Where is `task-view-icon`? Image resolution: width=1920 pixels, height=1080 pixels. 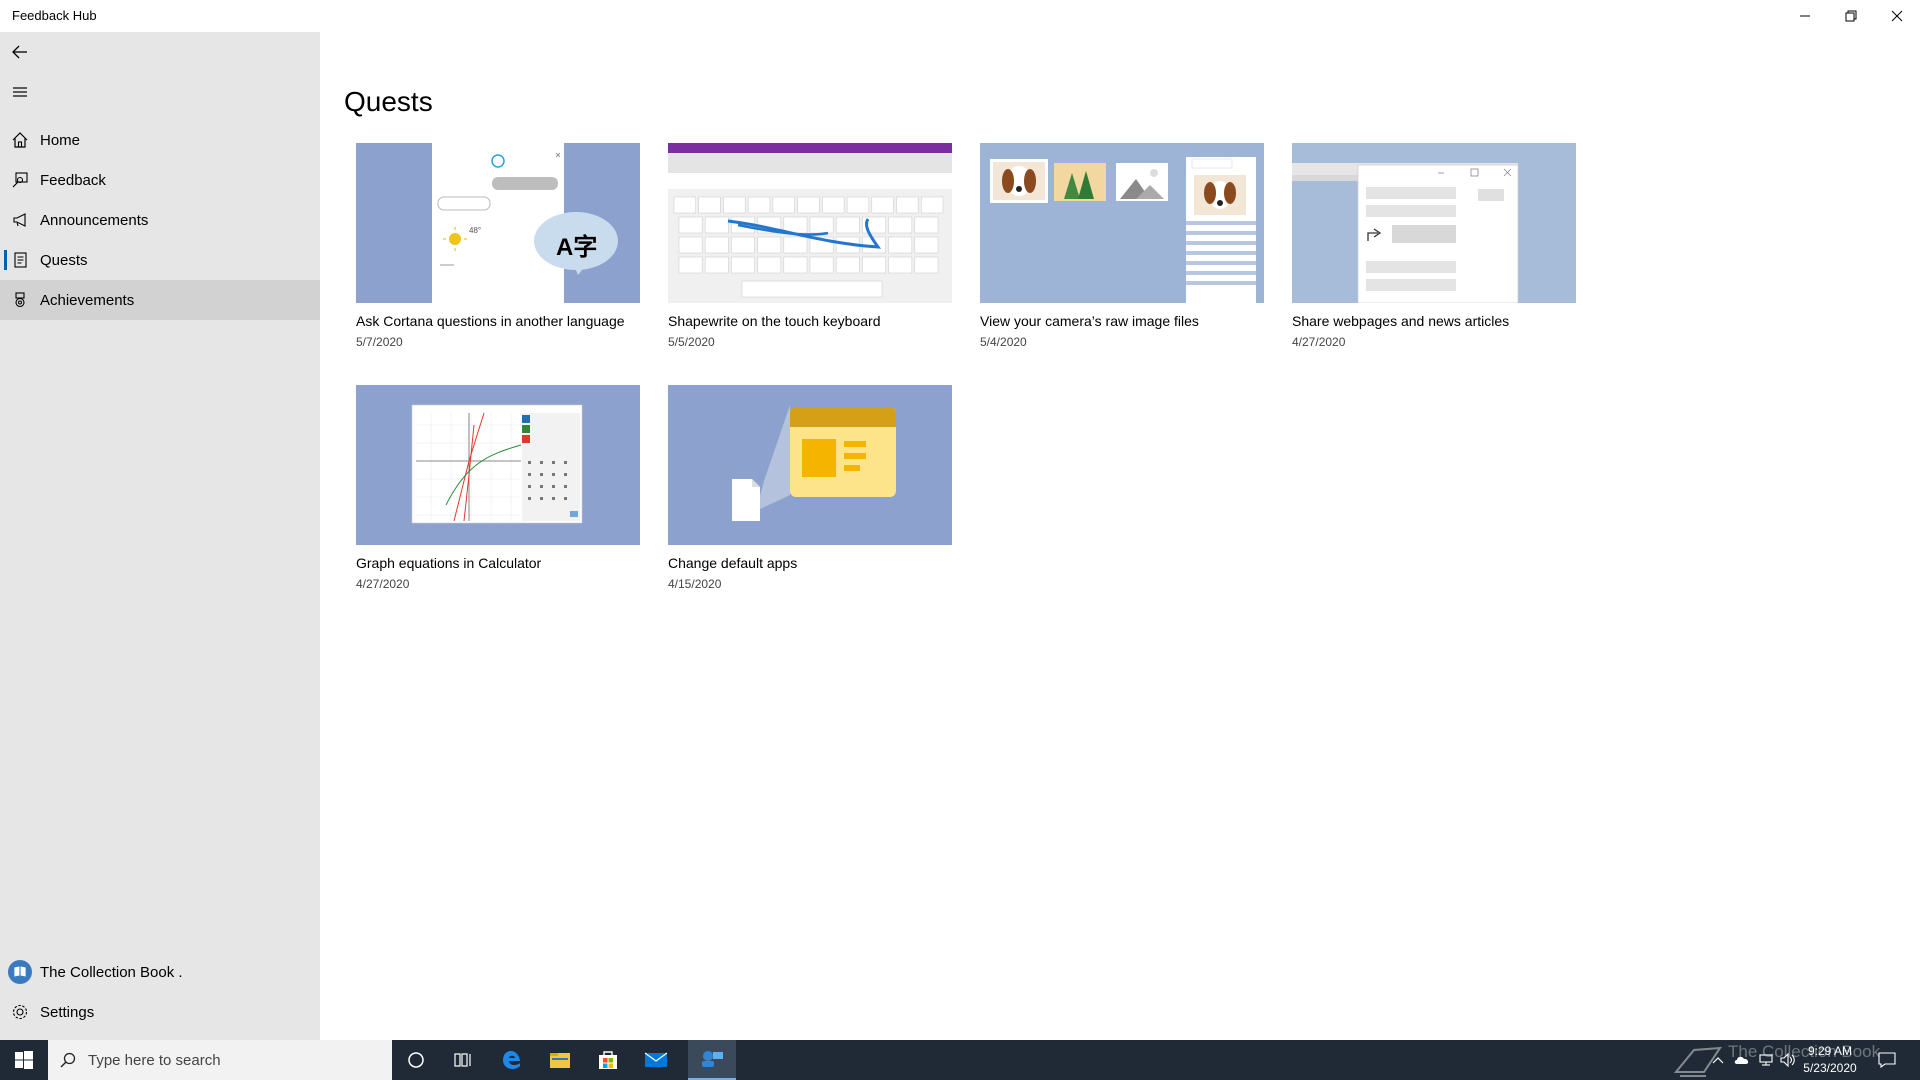
task-view-icon is located at coordinates (462, 1060).